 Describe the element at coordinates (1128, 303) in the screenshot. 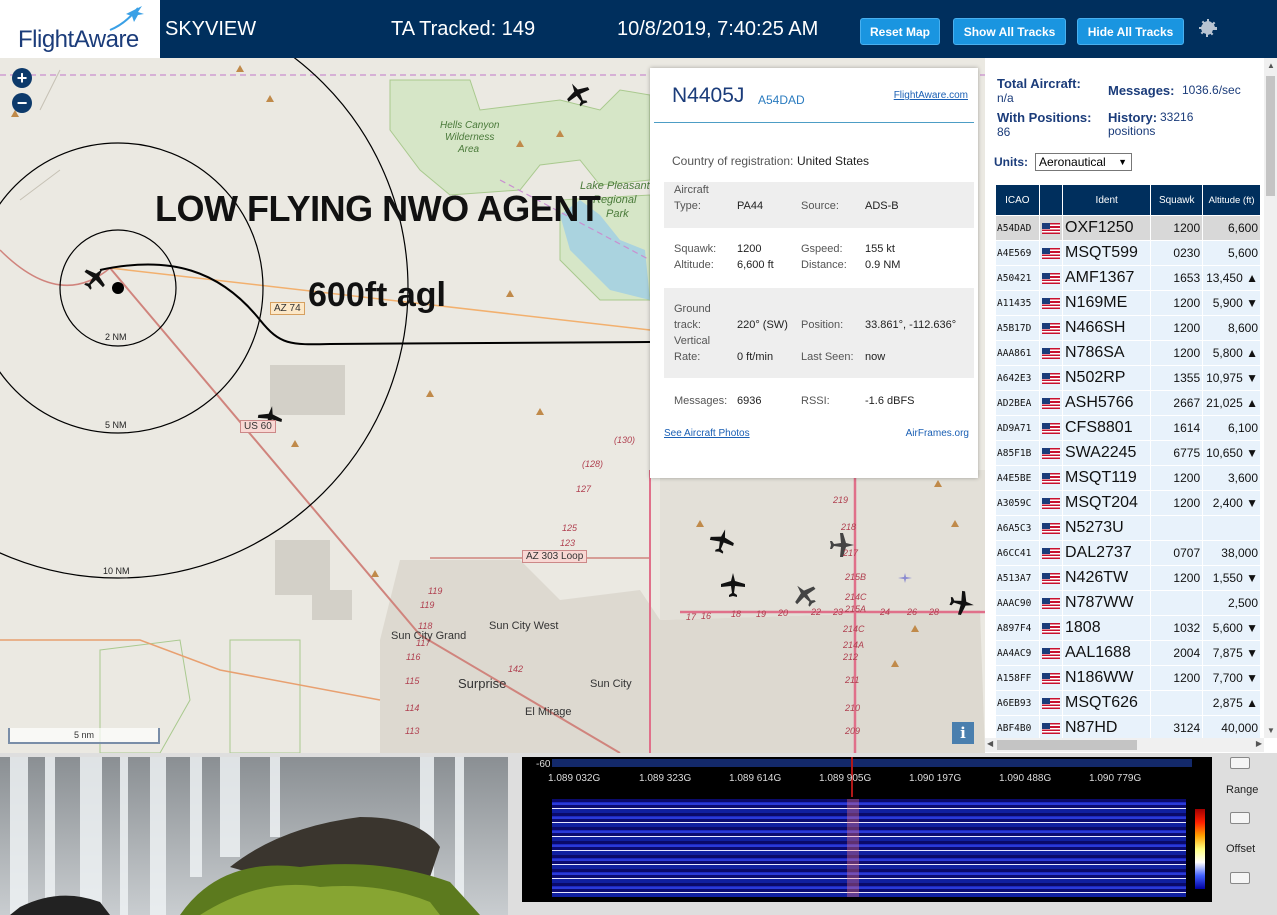

I see `table-row: A11435 N169ME 1200 5,900 ▼` at that location.